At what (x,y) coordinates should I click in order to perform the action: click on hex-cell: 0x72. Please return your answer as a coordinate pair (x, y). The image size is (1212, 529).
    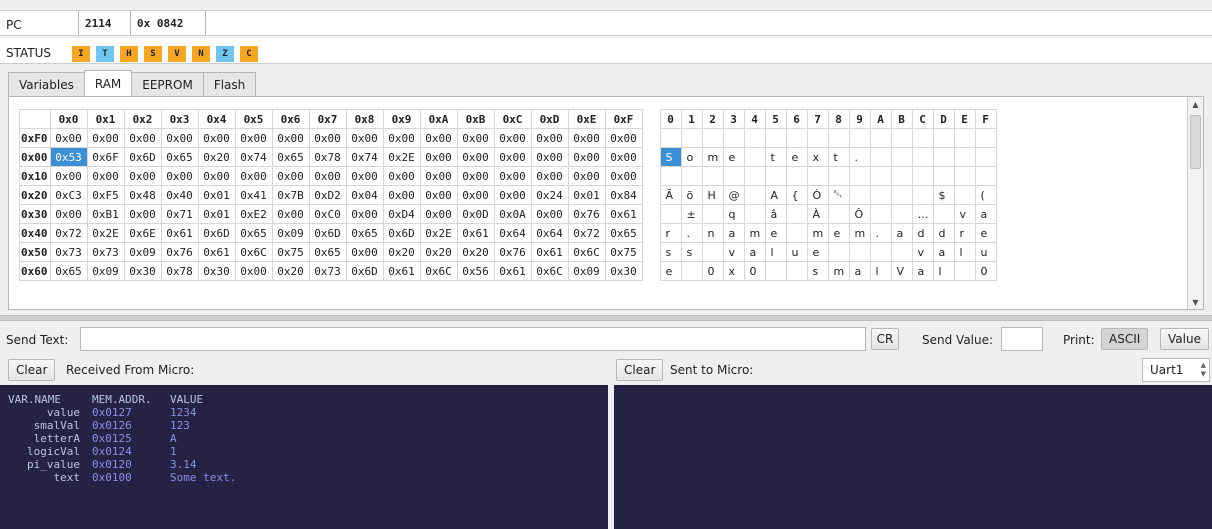
    Looking at the image, I should click on (68, 233).